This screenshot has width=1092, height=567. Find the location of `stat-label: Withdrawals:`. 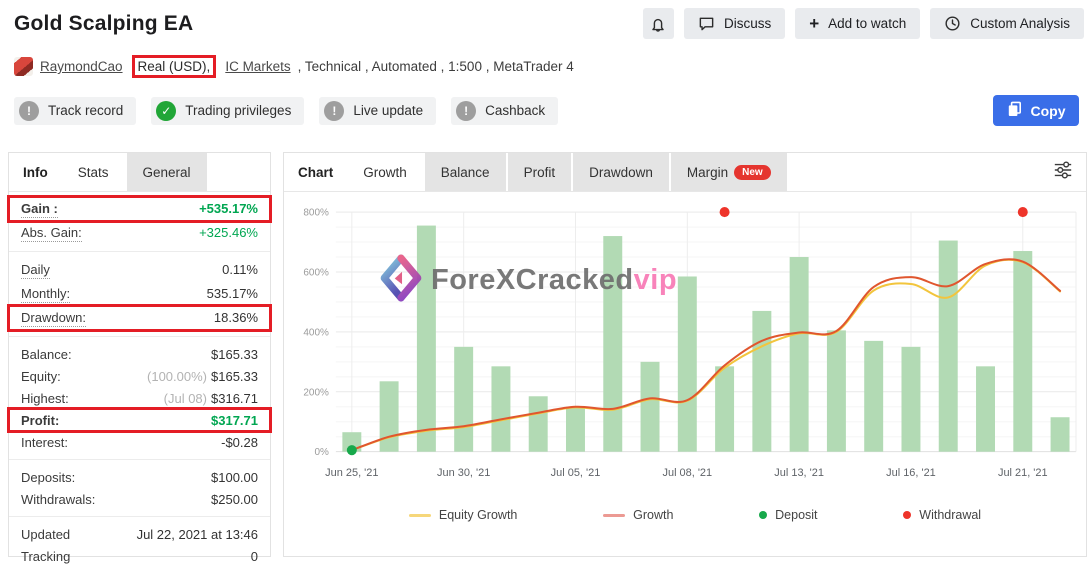

stat-label: Withdrawals: is located at coordinates (58, 499).